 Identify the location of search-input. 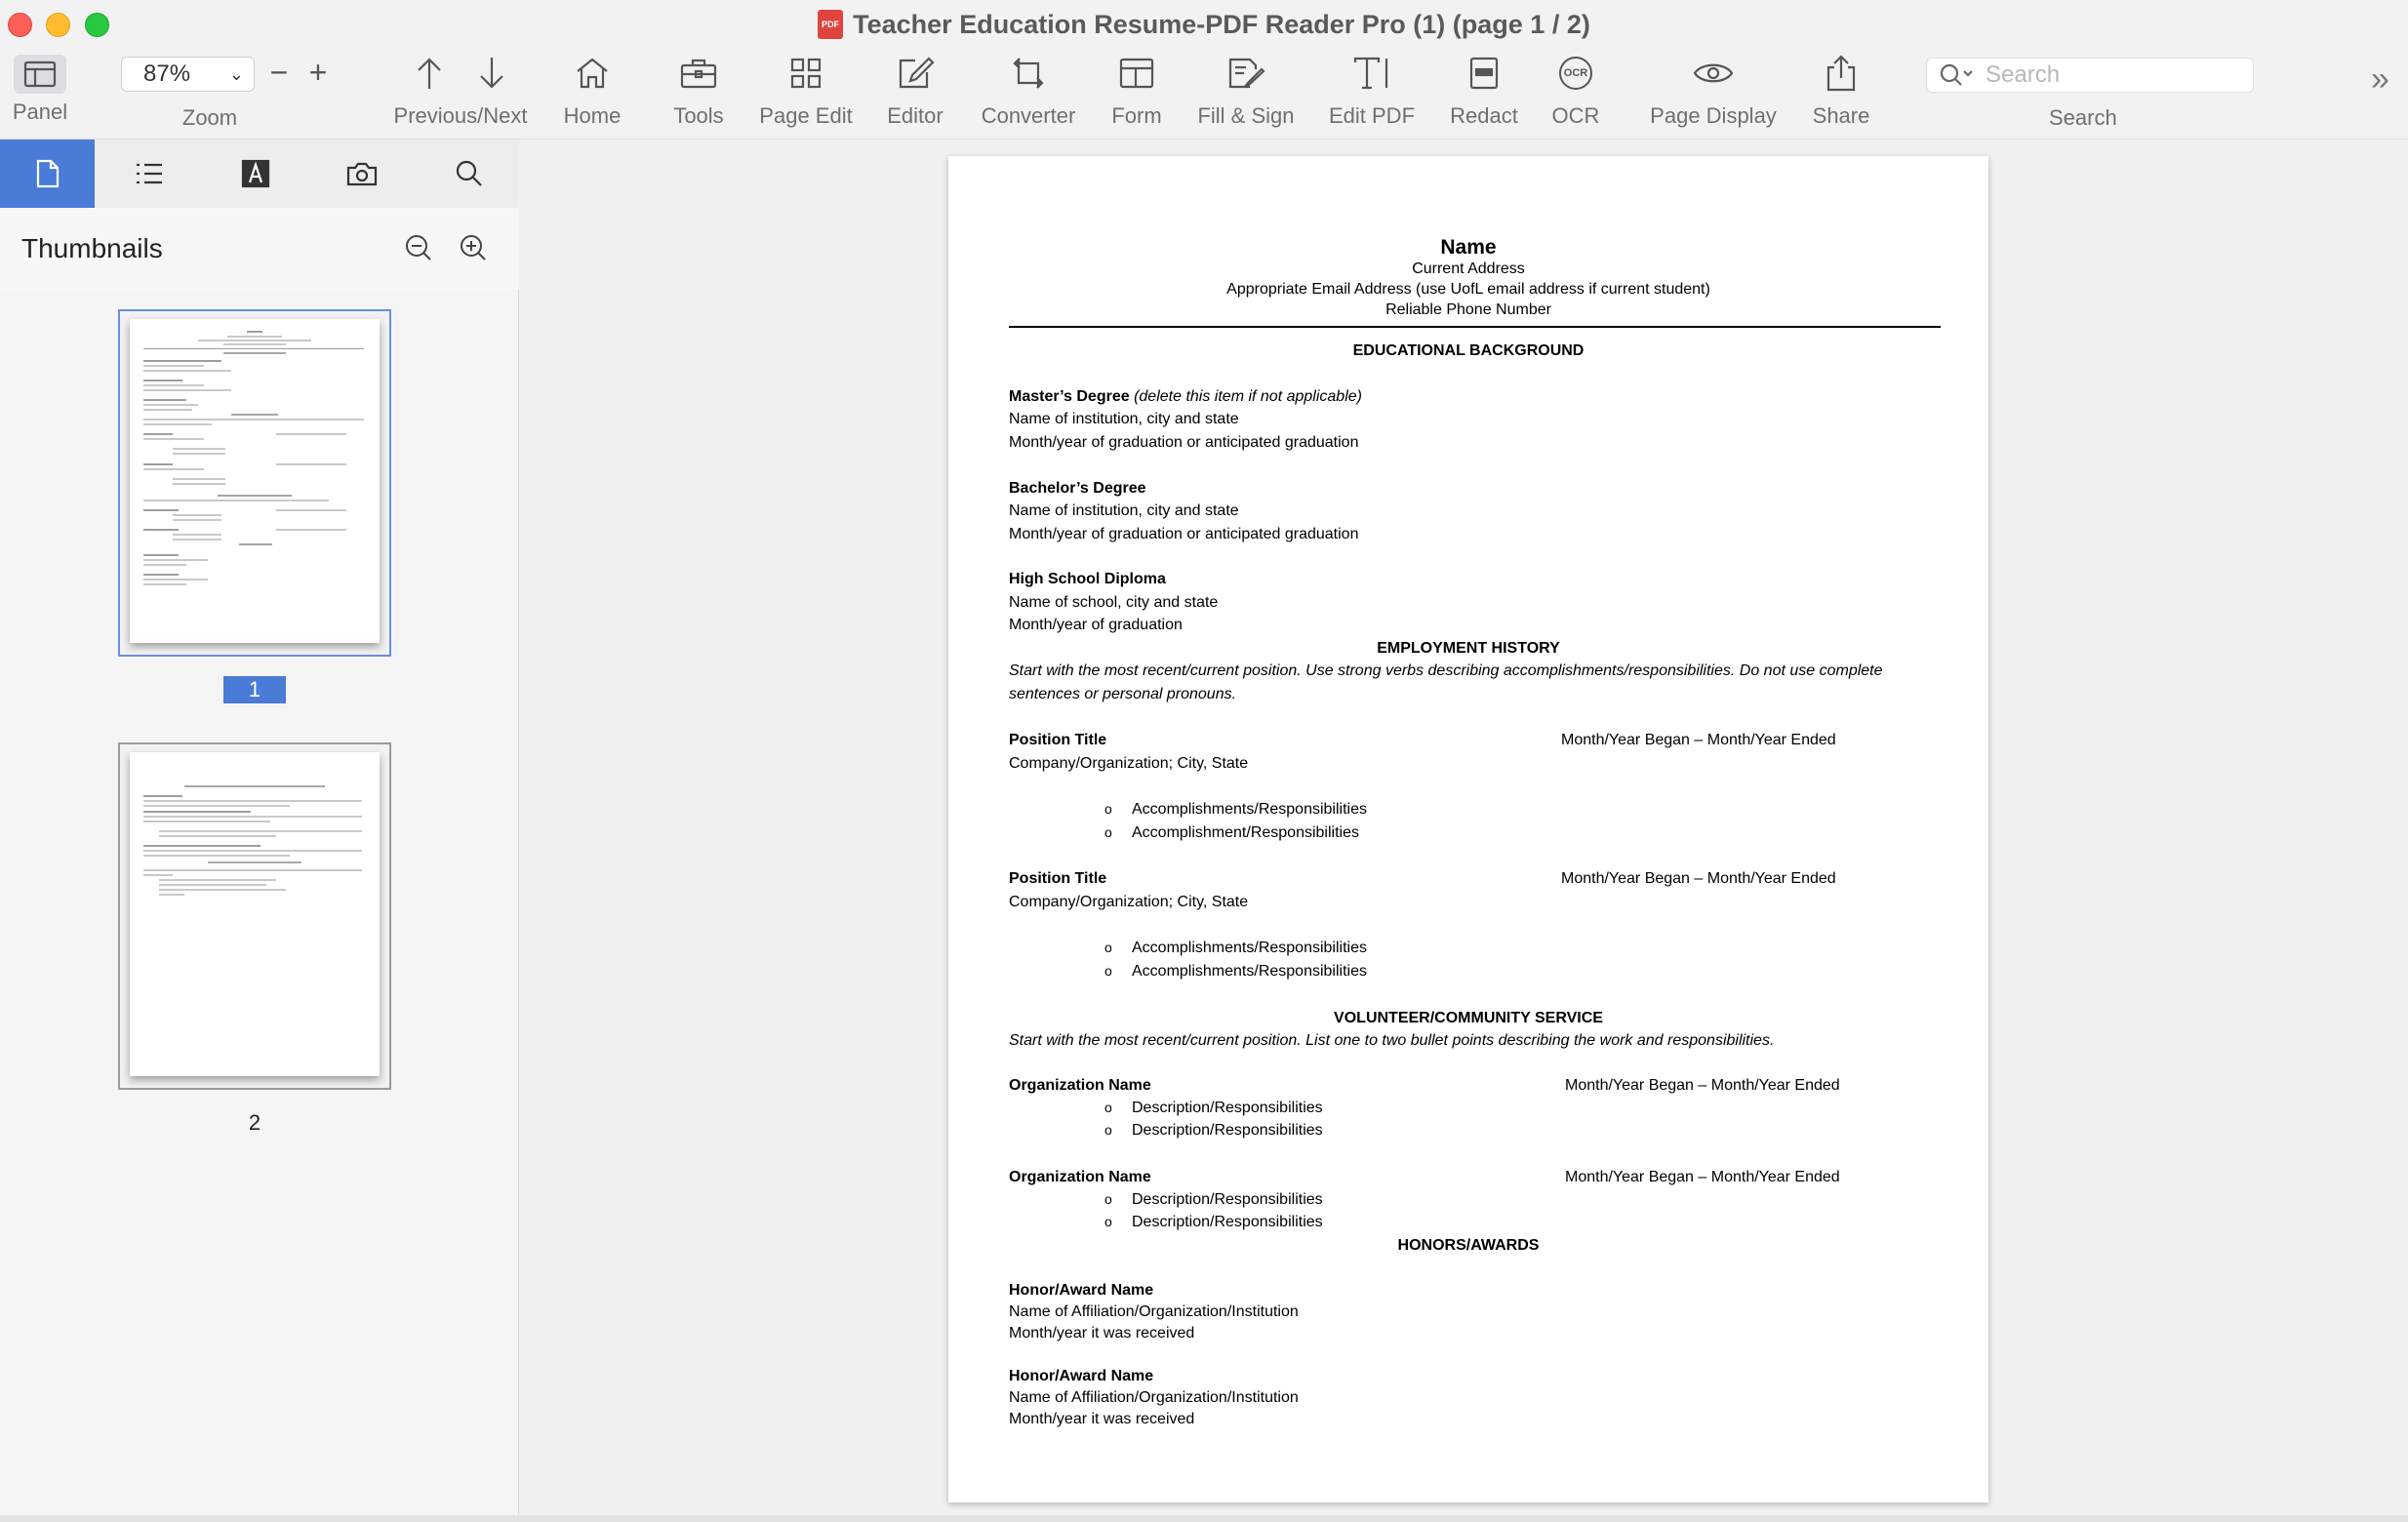
(2112, 75).